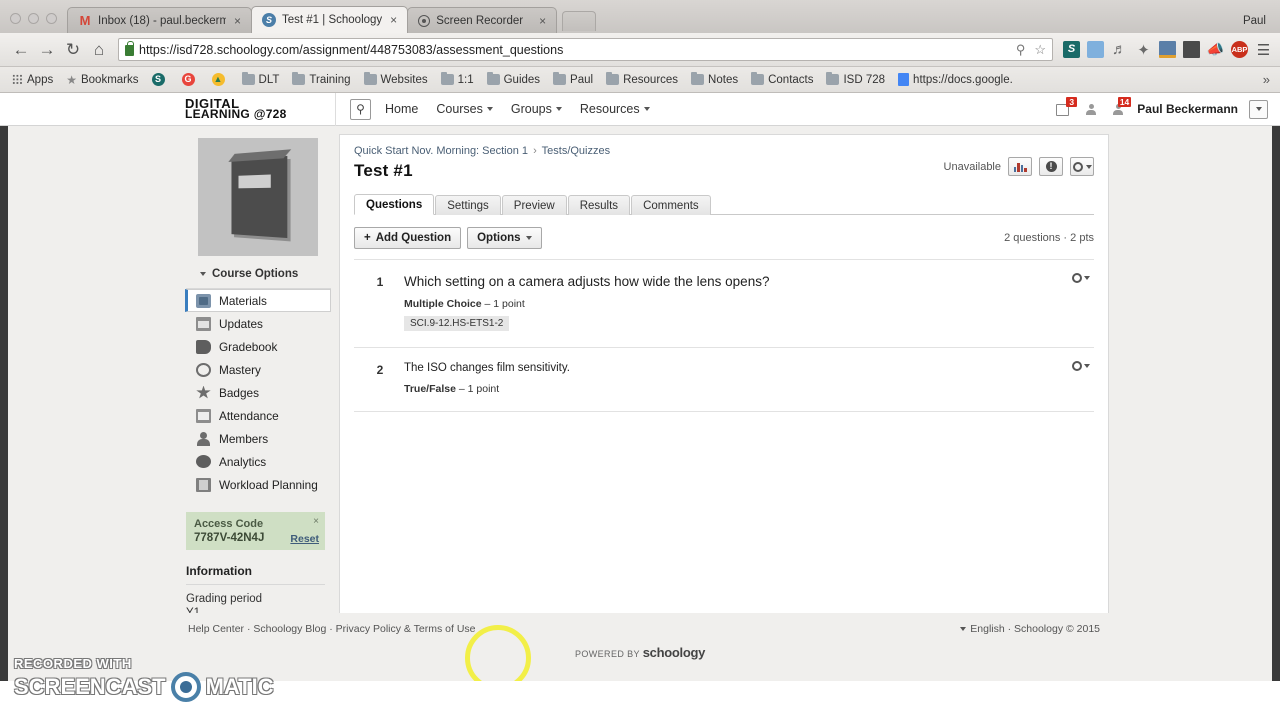 The image size is (1280, 720). I want to click on new-tab-button, so click(579, 21).